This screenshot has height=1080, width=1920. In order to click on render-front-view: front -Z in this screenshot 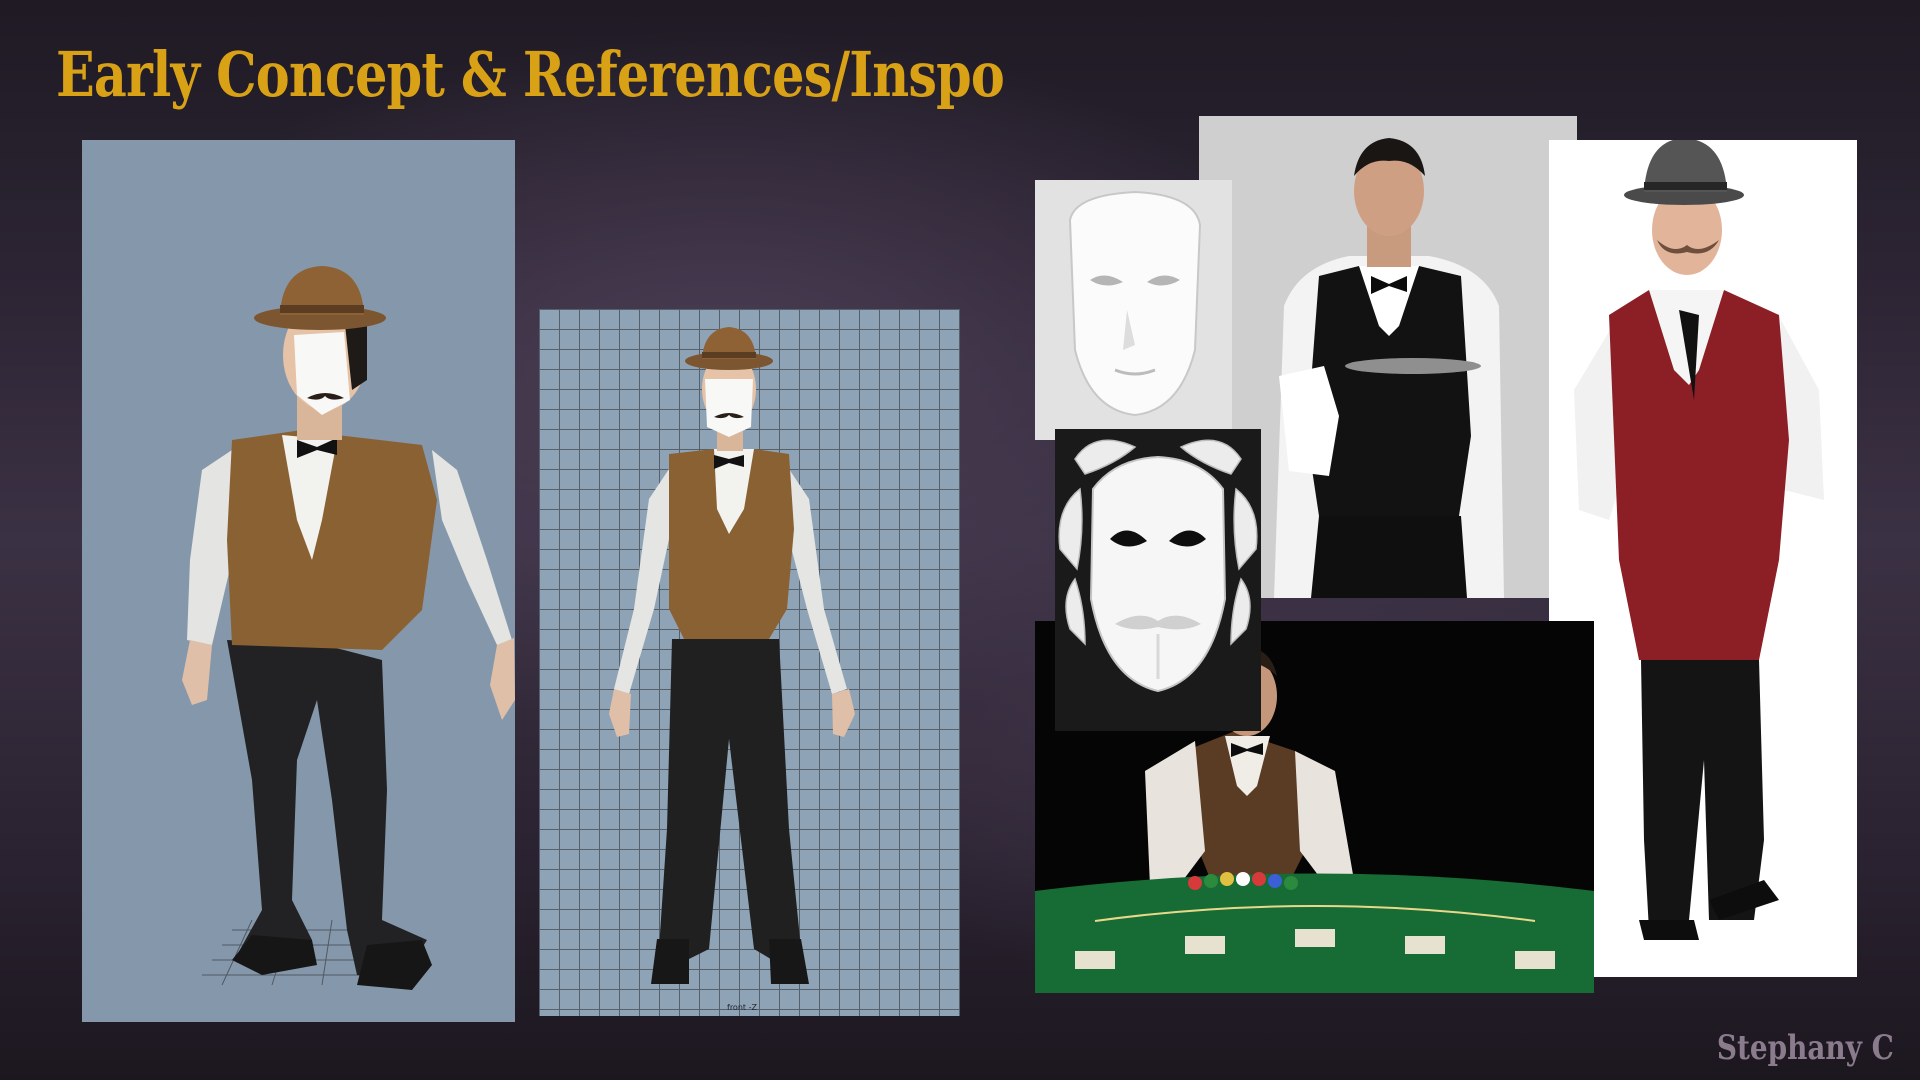, I will do `click(749, 662)`.